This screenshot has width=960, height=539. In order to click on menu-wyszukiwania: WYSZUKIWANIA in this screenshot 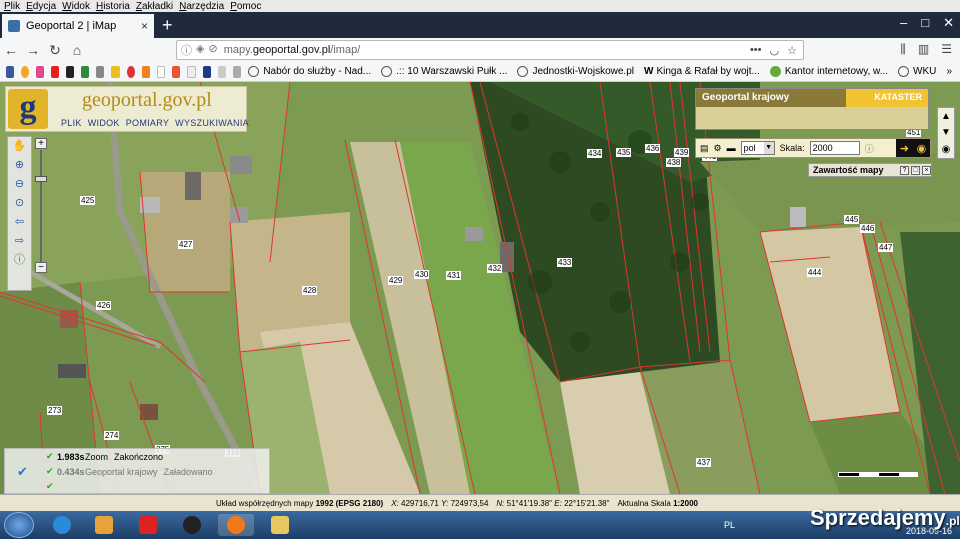, I will do `click(212, 123)`.